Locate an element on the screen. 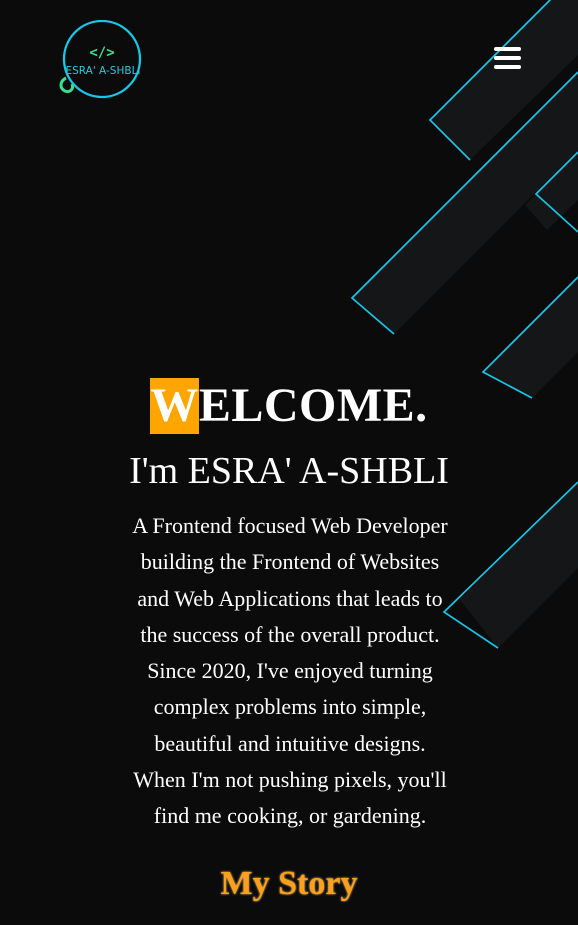  bio-line: building the Frontend of Websites is located at coordinates (290, 562).